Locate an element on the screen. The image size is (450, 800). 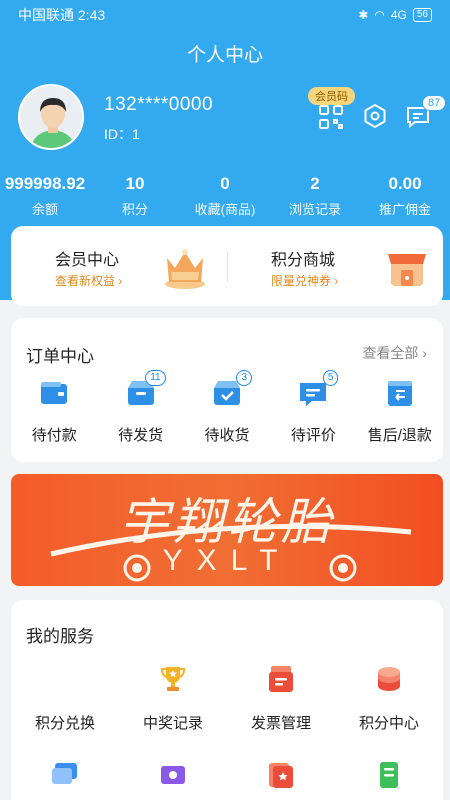
page-title: 个人中心 is located at coordinates (224, 55).